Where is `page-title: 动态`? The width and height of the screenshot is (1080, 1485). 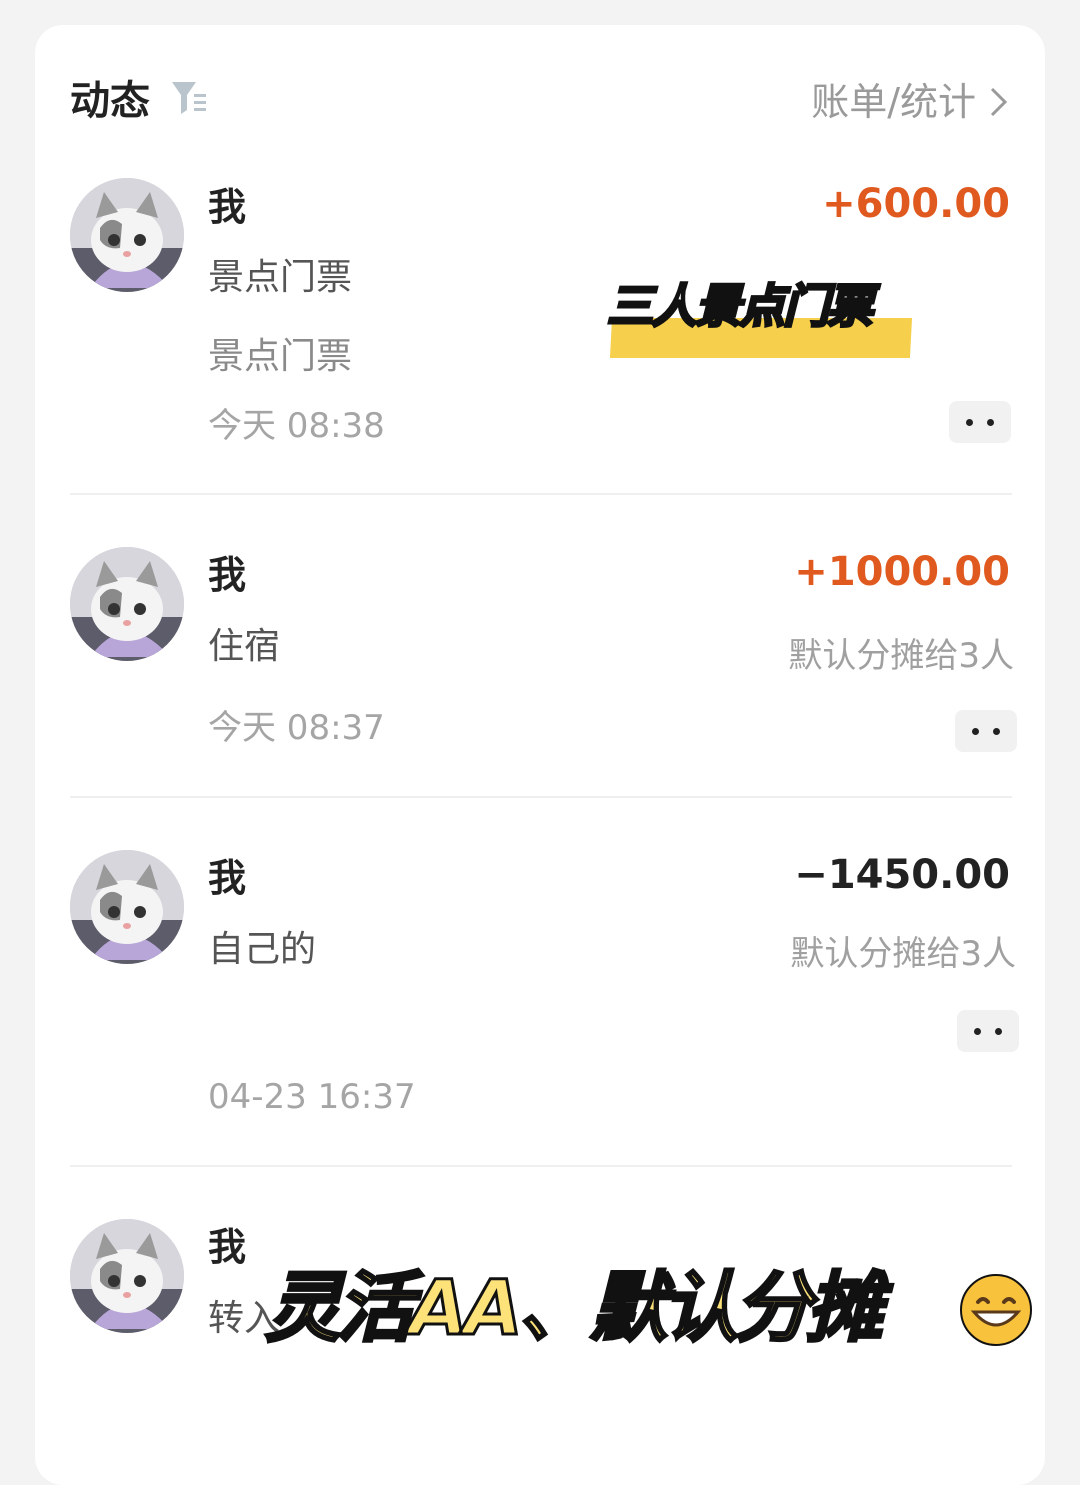
page-title: 动态 is located at coordinates (110, 101).